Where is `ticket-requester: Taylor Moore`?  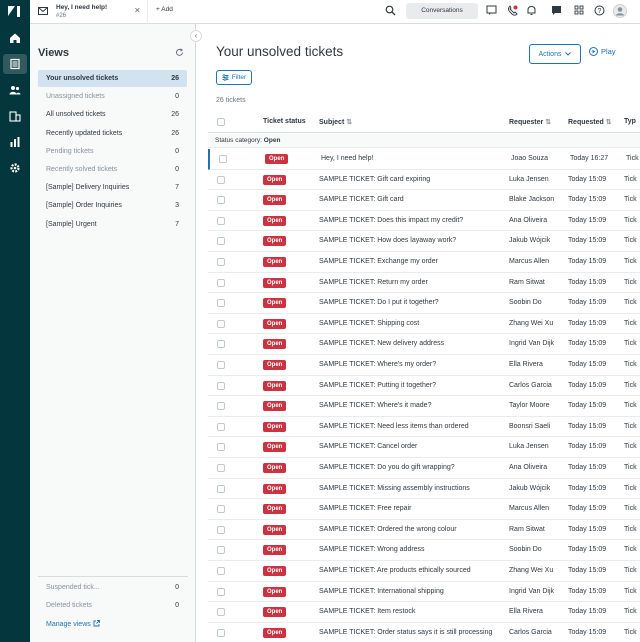
ticket-requester: Taylor Moore is located at coordinates (529, 405).